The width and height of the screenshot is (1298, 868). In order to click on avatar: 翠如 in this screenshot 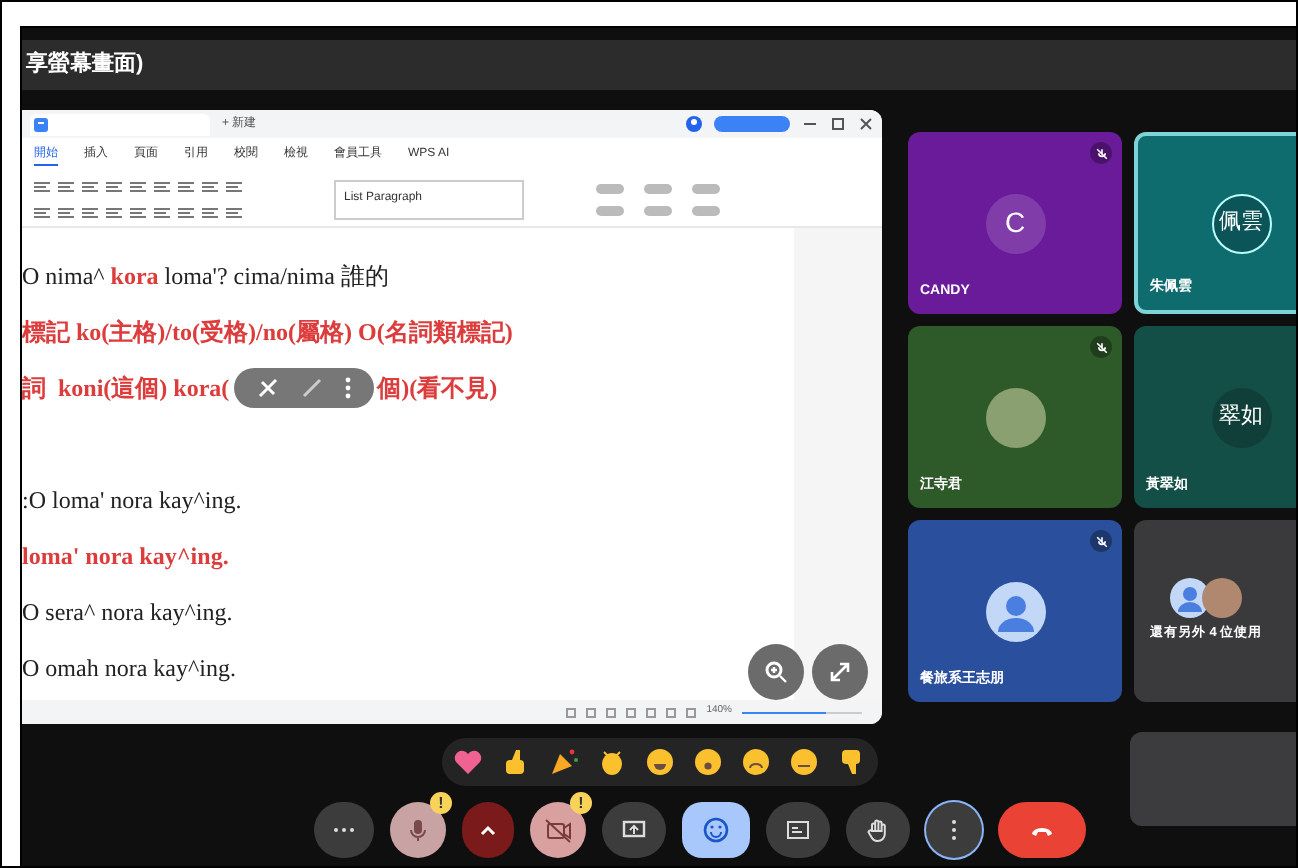, I will do `click(1241, 417)`.